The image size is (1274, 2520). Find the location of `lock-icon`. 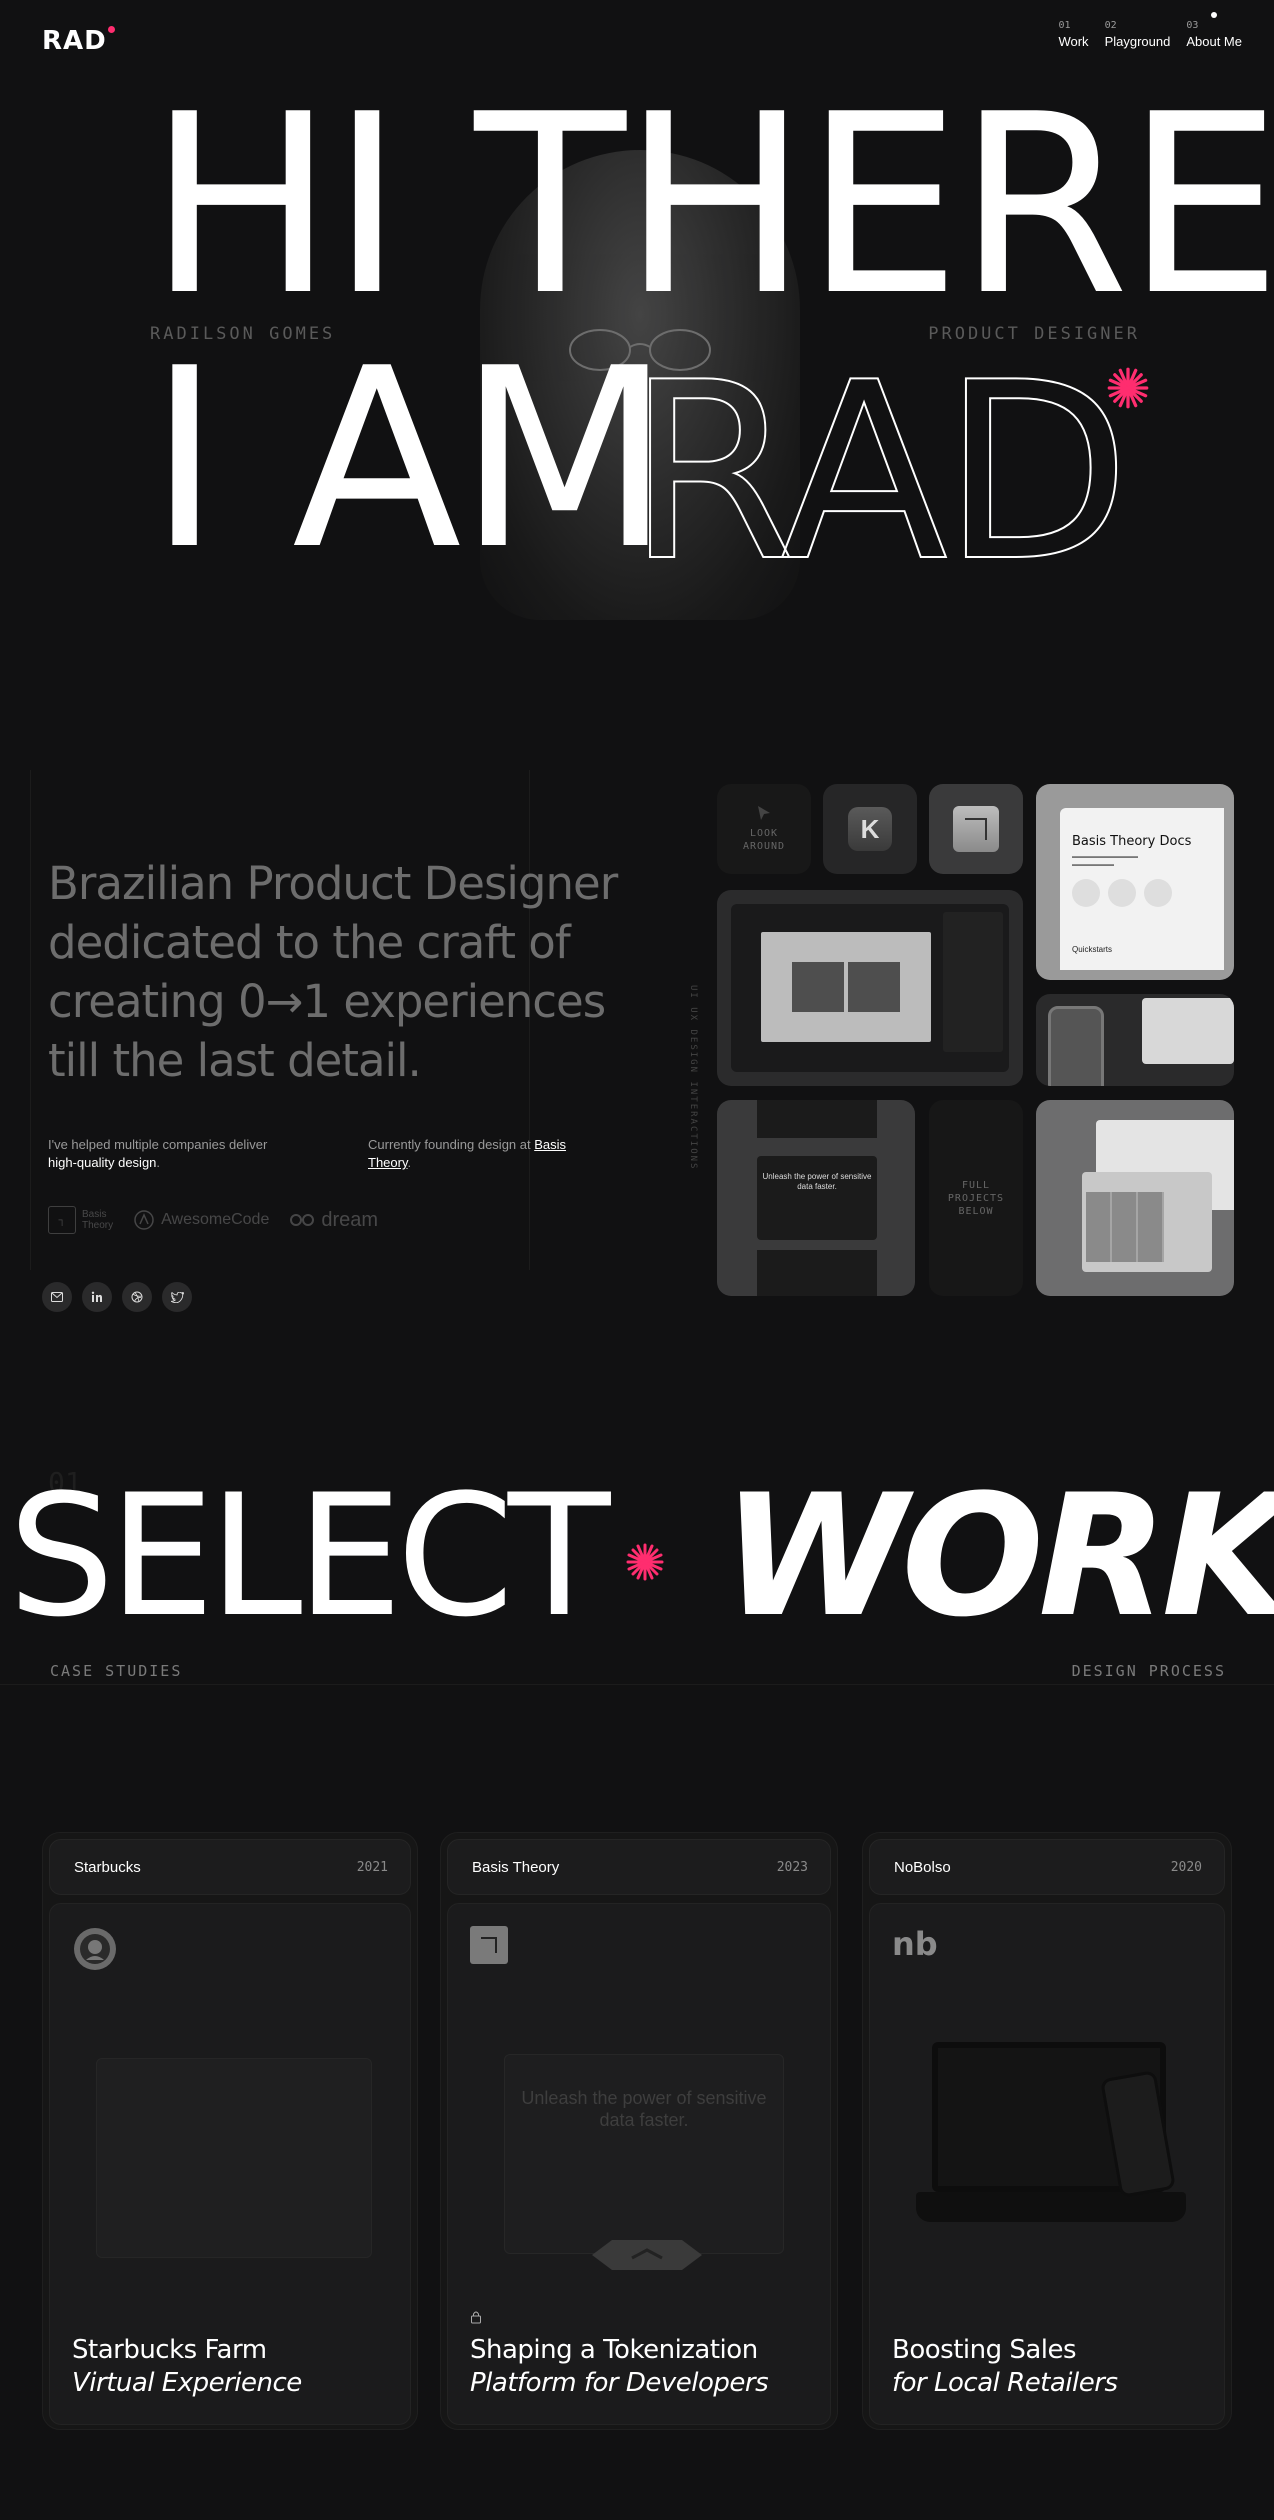

lock-icon is located at coordinates (476, 2317).